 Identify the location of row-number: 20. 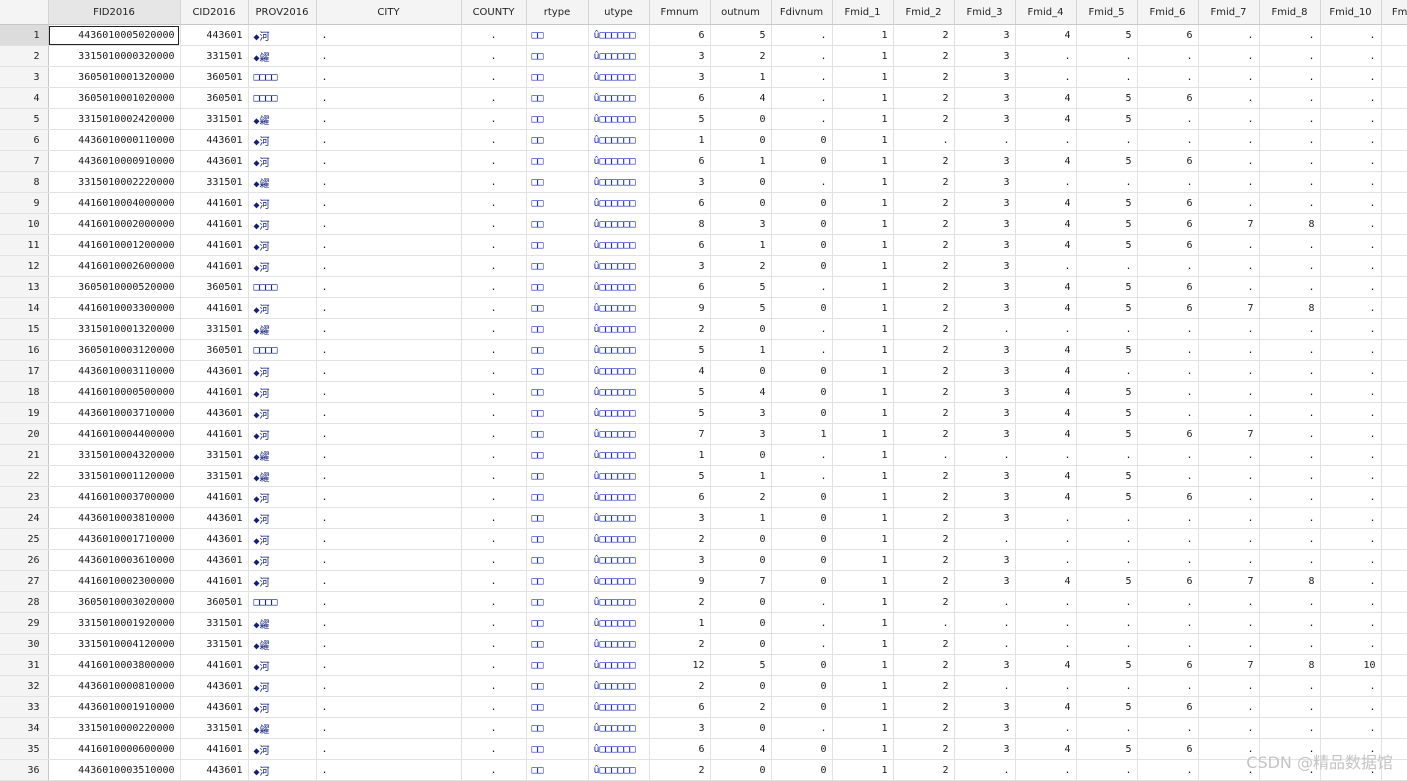
(24, 434).